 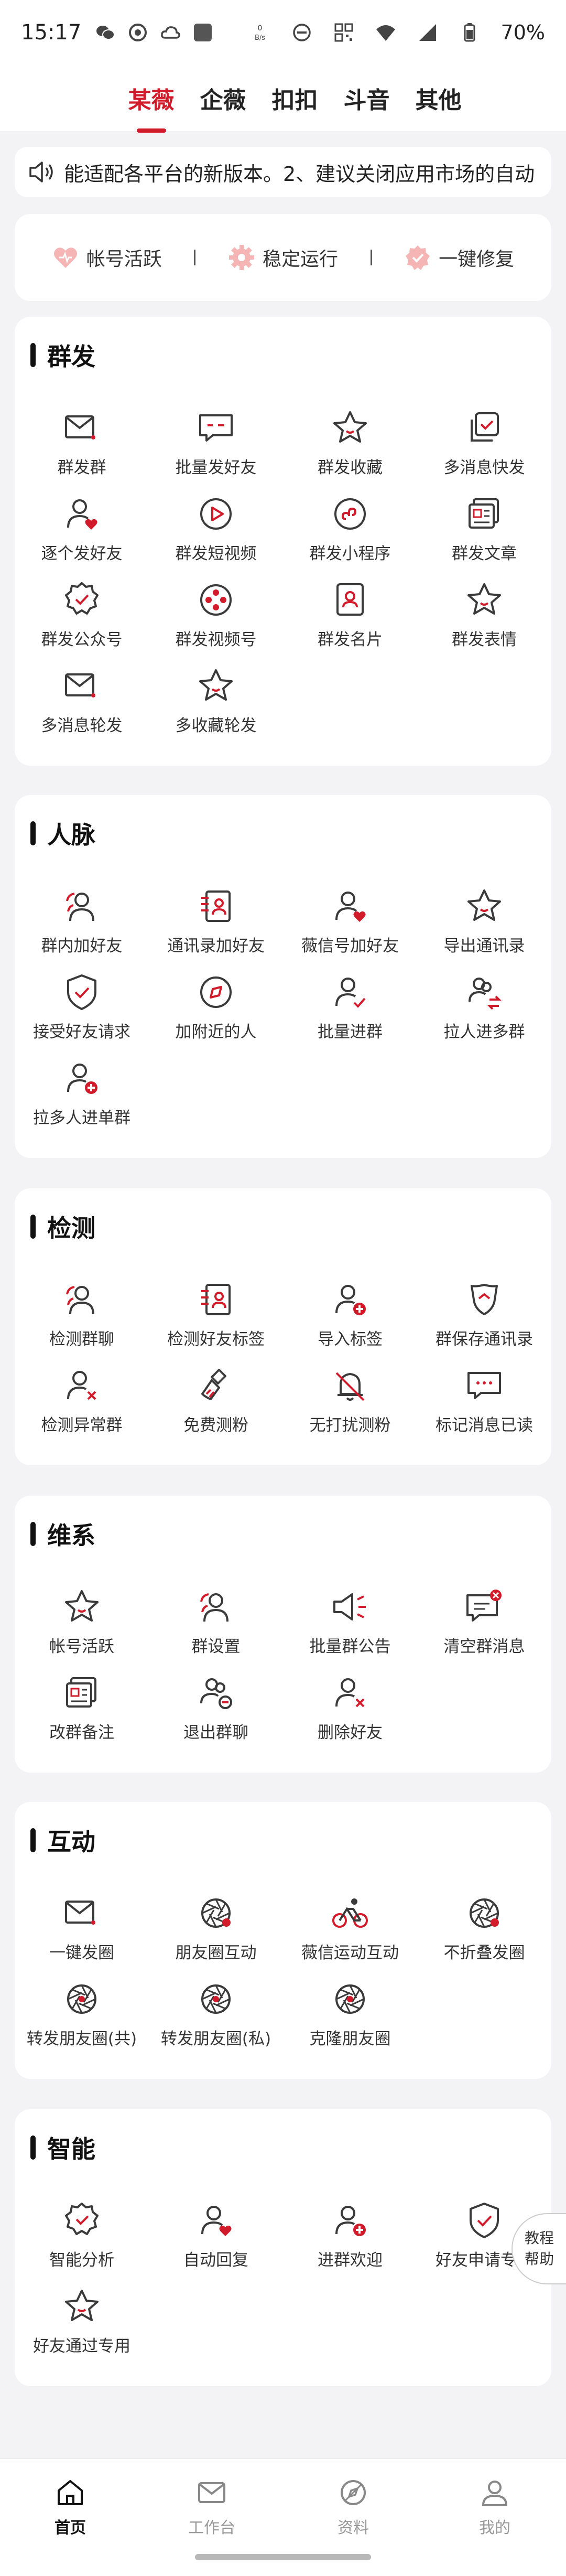 What do you see at coordinates (350, 1646) in the screenshot?
I see `feature-label: 批量群公告` at bounding box center [350, 1646].